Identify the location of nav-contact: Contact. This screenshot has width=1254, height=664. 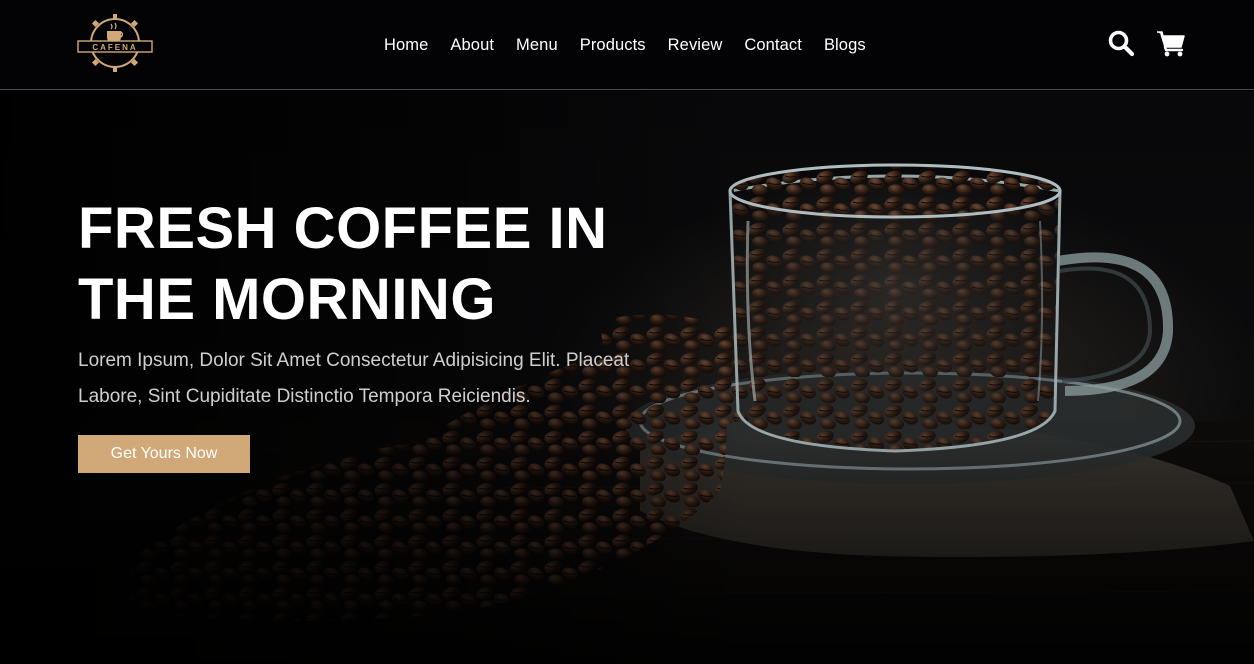
(773, 45).